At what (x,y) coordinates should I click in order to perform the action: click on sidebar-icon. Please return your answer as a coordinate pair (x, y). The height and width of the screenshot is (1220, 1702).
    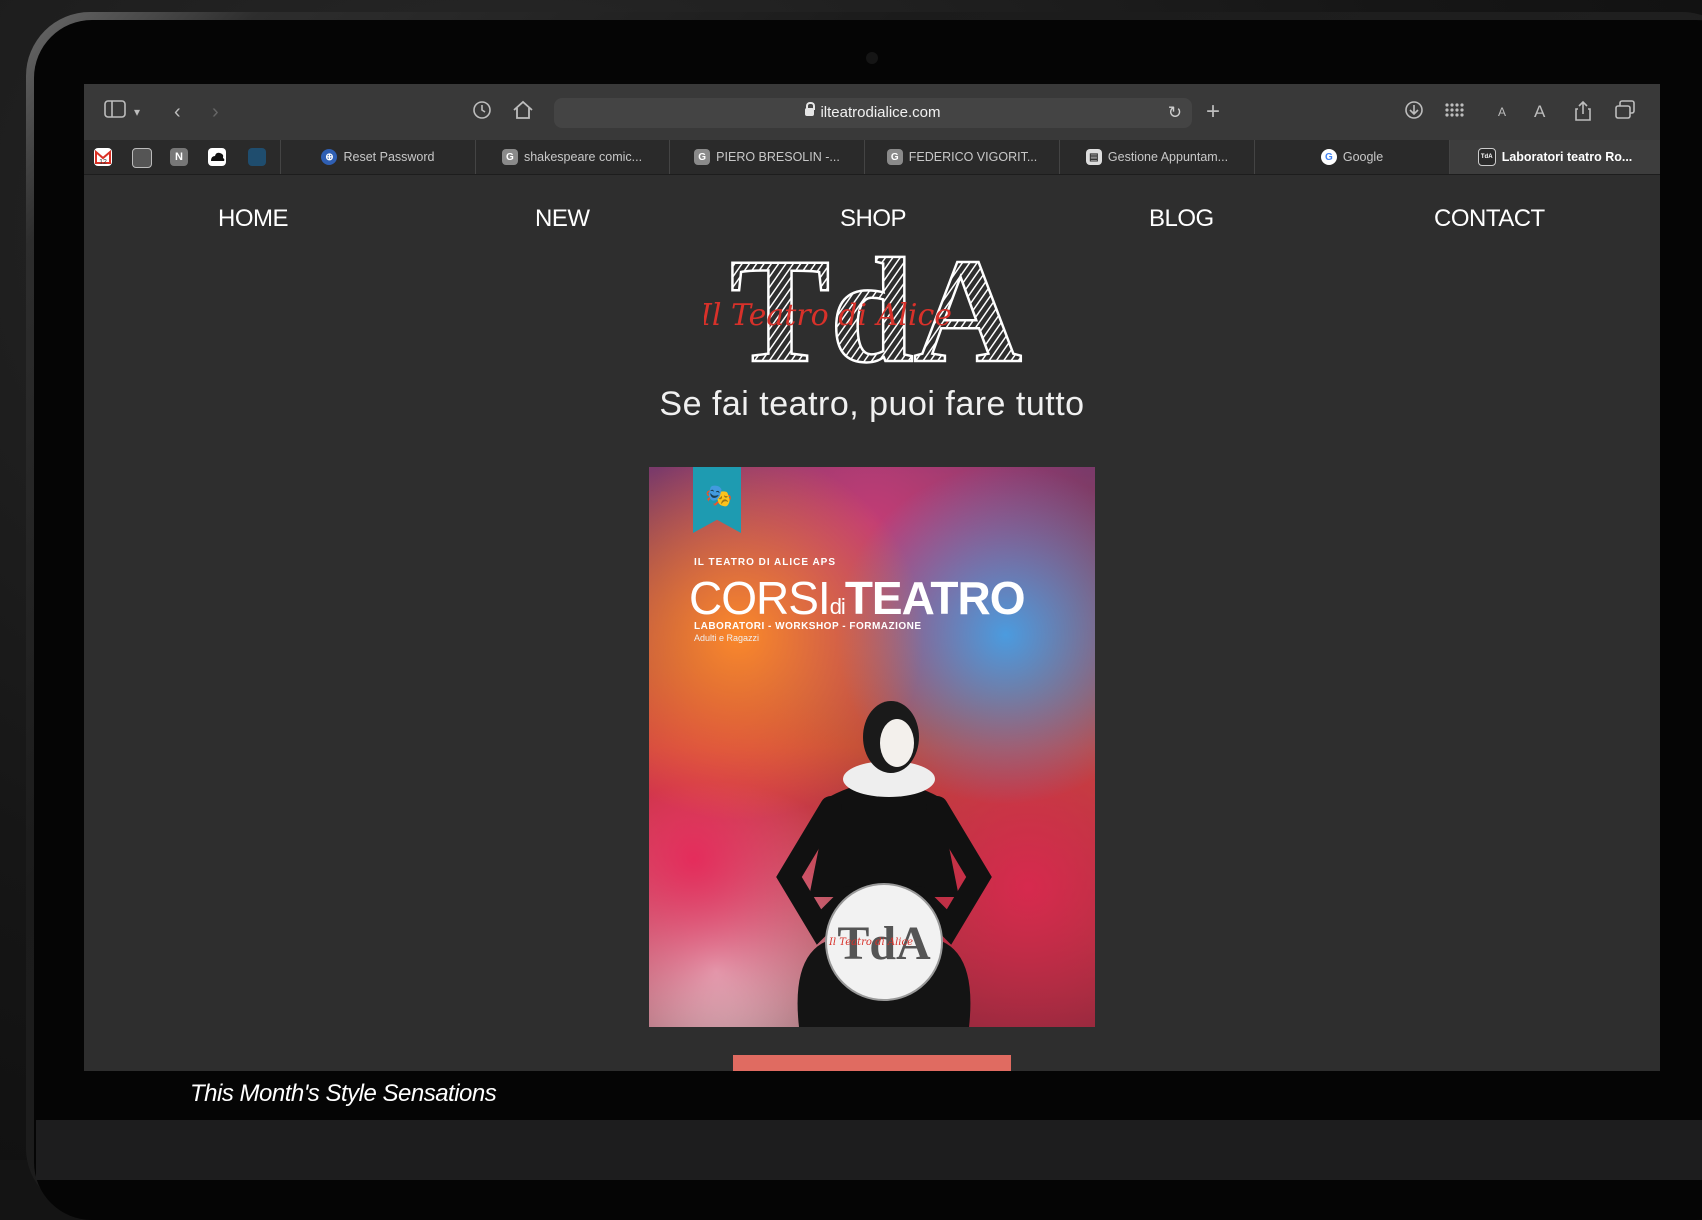
    Looking at the image, I should click on (115, 112).